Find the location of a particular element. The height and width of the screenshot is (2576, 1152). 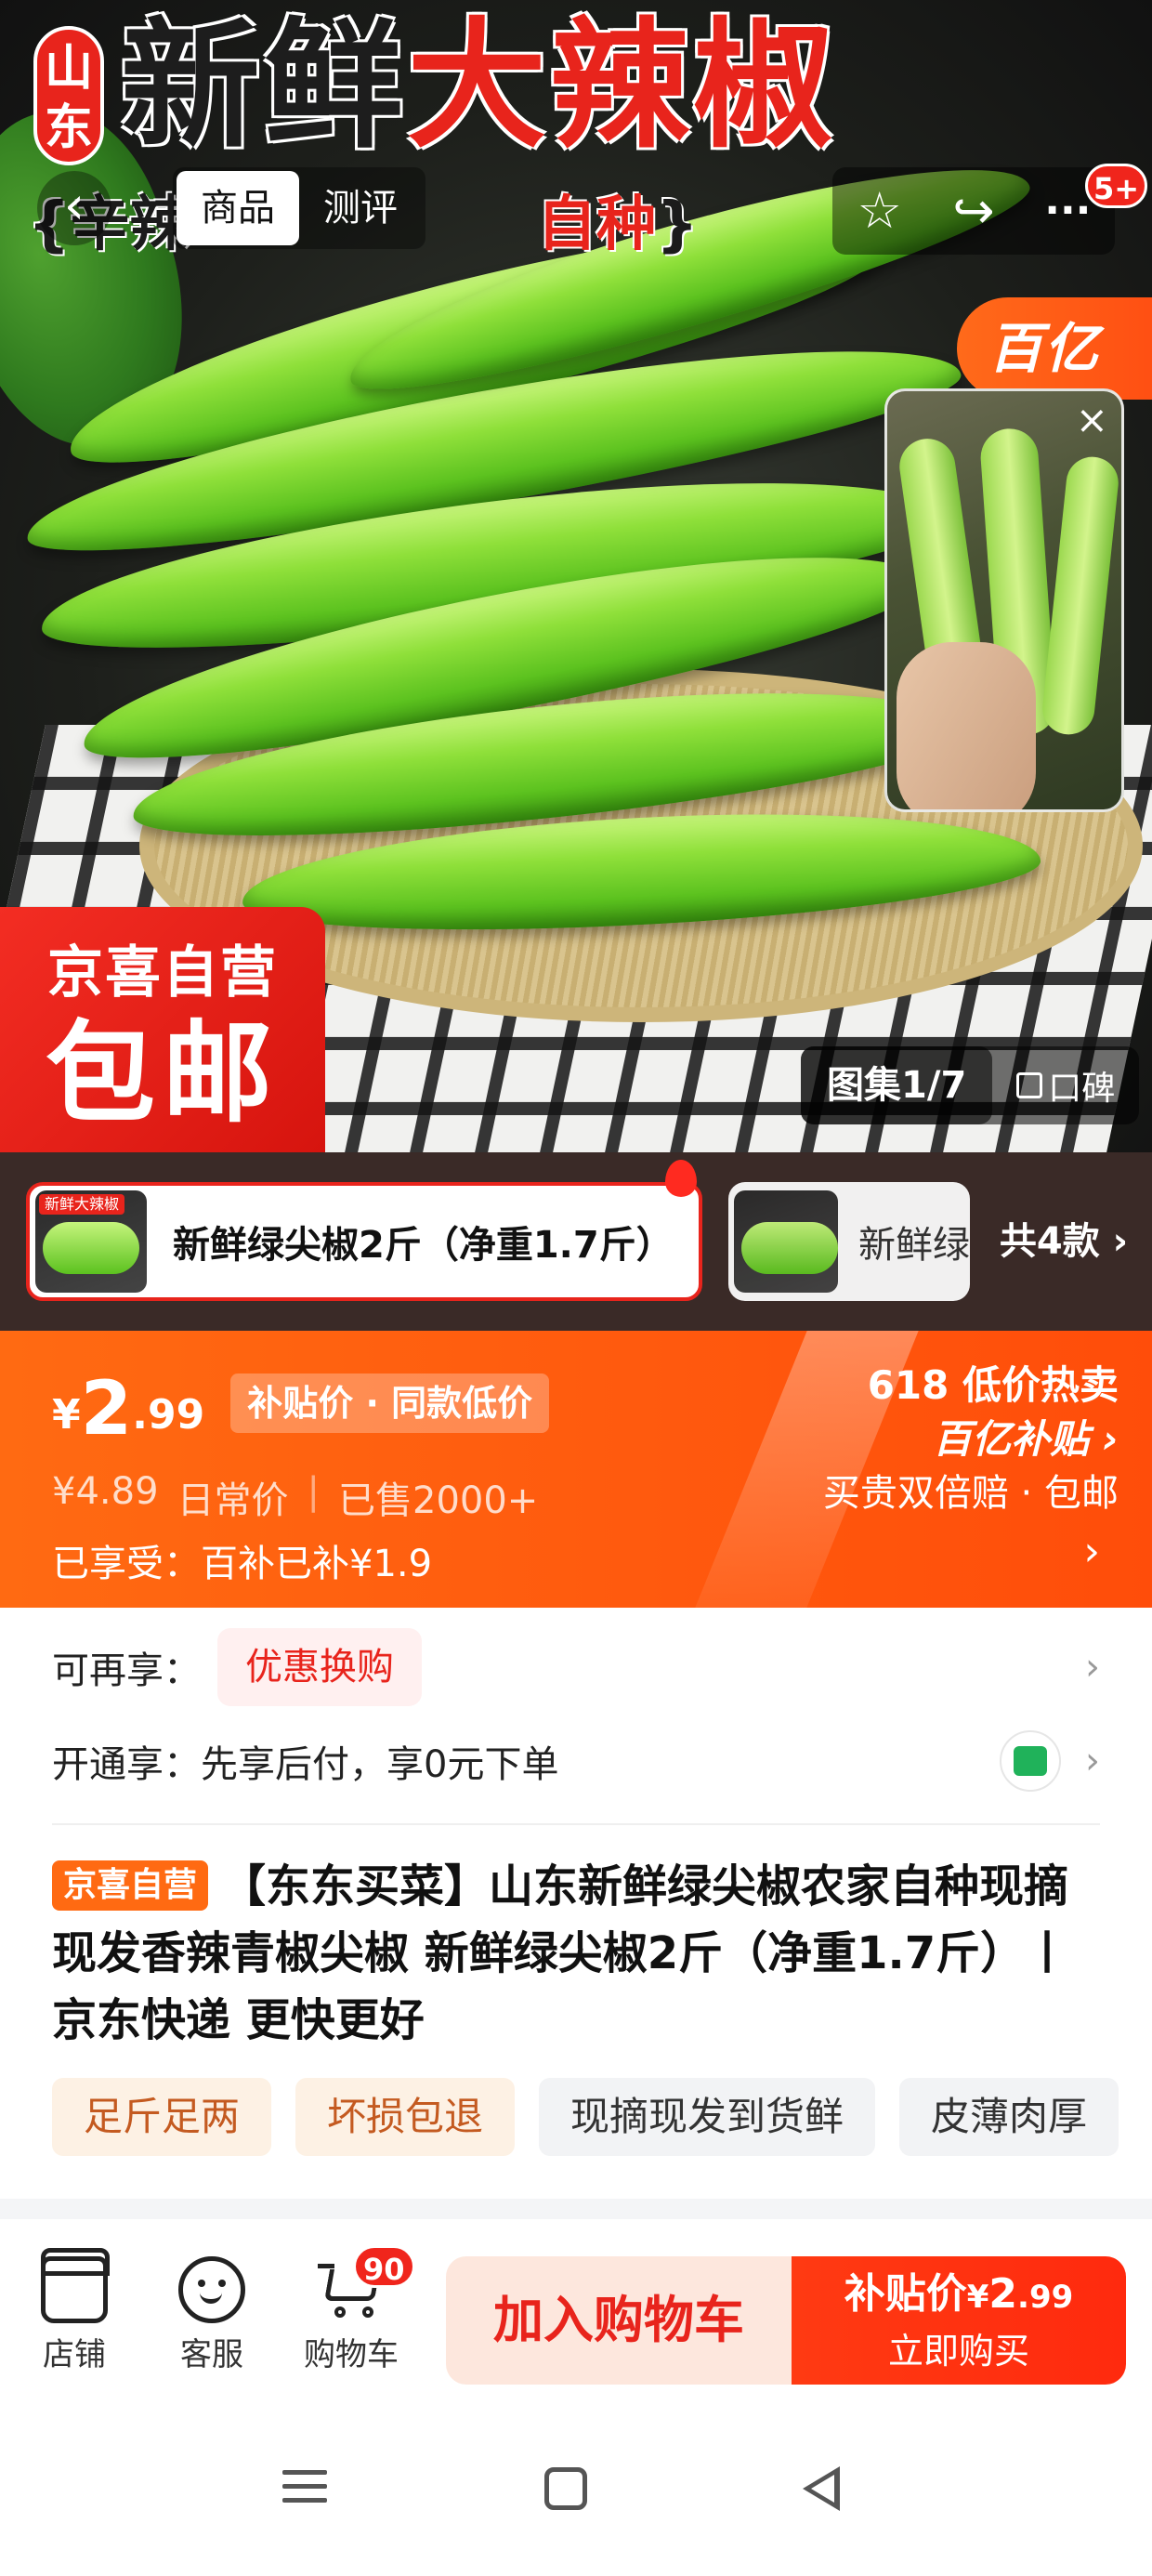

system-navigation-bar is located at coordinates (576, 2490).